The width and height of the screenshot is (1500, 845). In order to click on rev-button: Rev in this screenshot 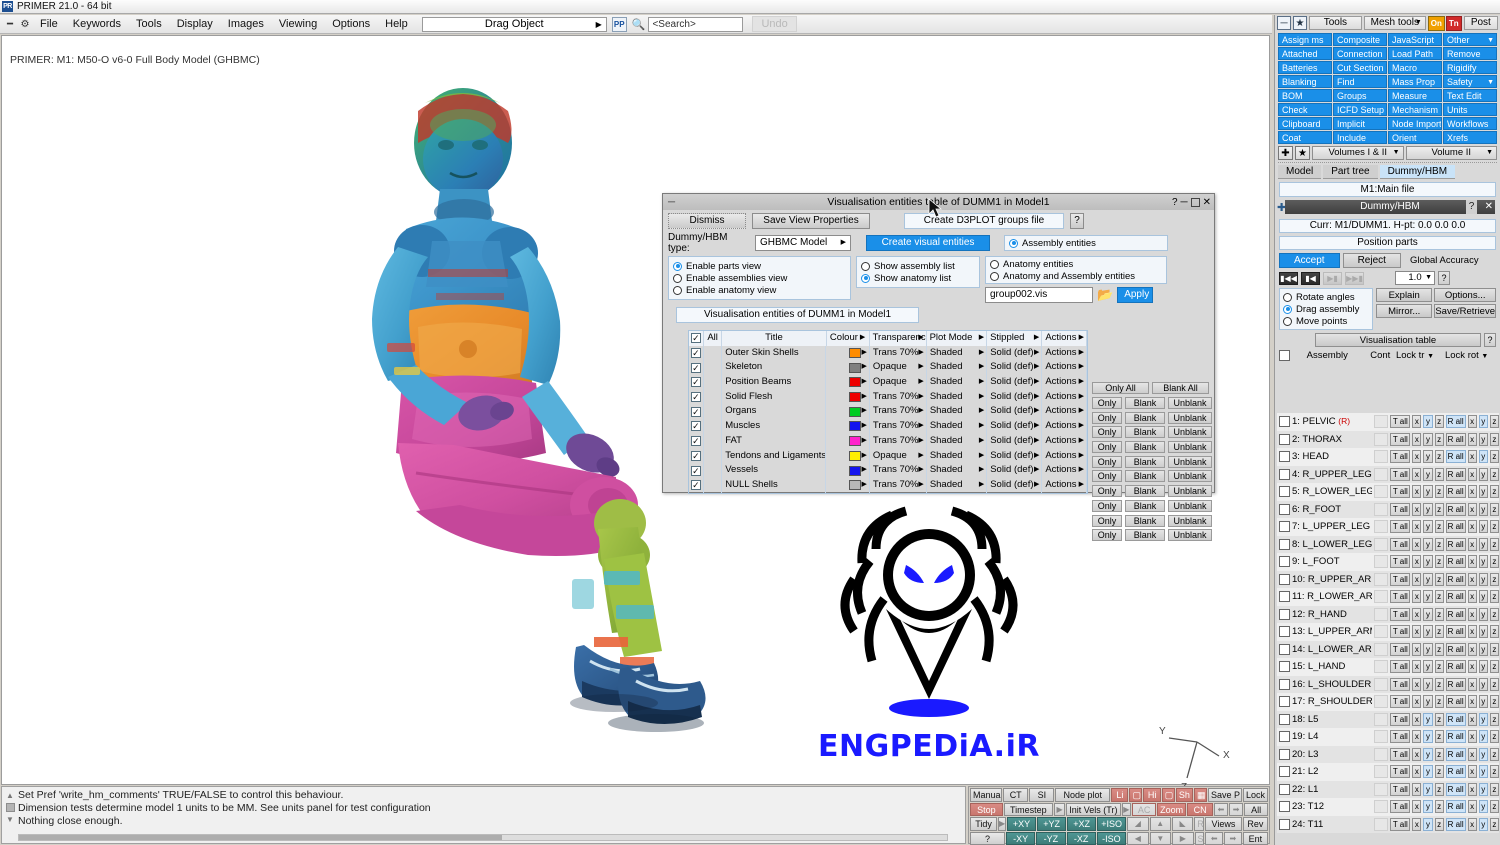, I will do `click(1255, 824)`.